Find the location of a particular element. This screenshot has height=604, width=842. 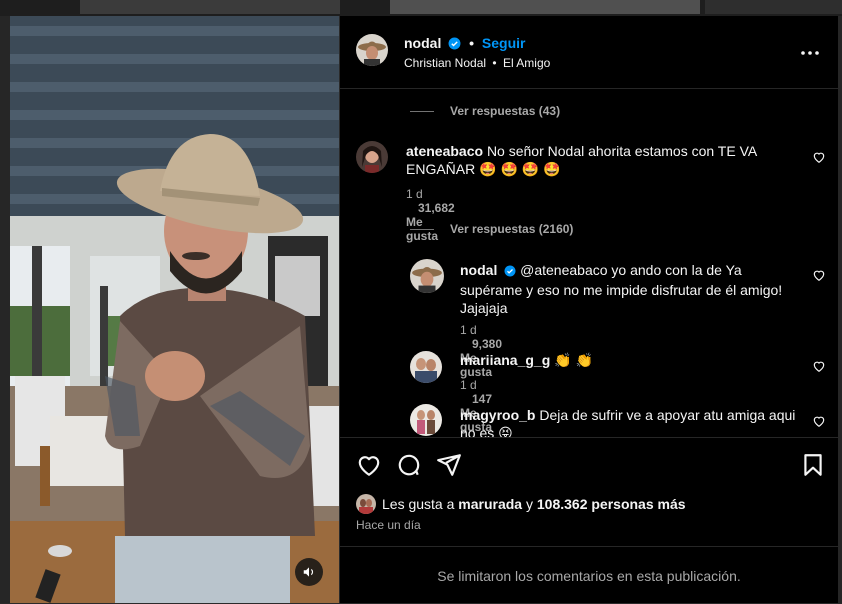

view-replies-button: Ver respuestas (2160) is located at coordinates (491, 229).